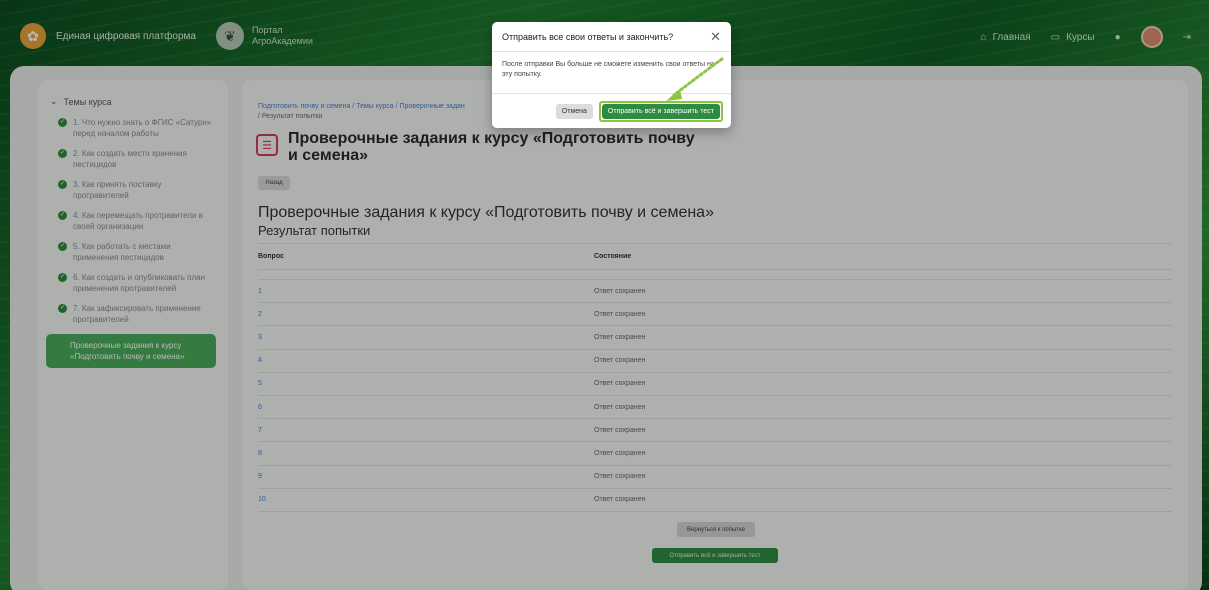  What do you see at coordinates (660, 111) in the screenshot?
I see `confirm-submit-button: Отправить всё и завершить тест` at bounding box center [660, 111].